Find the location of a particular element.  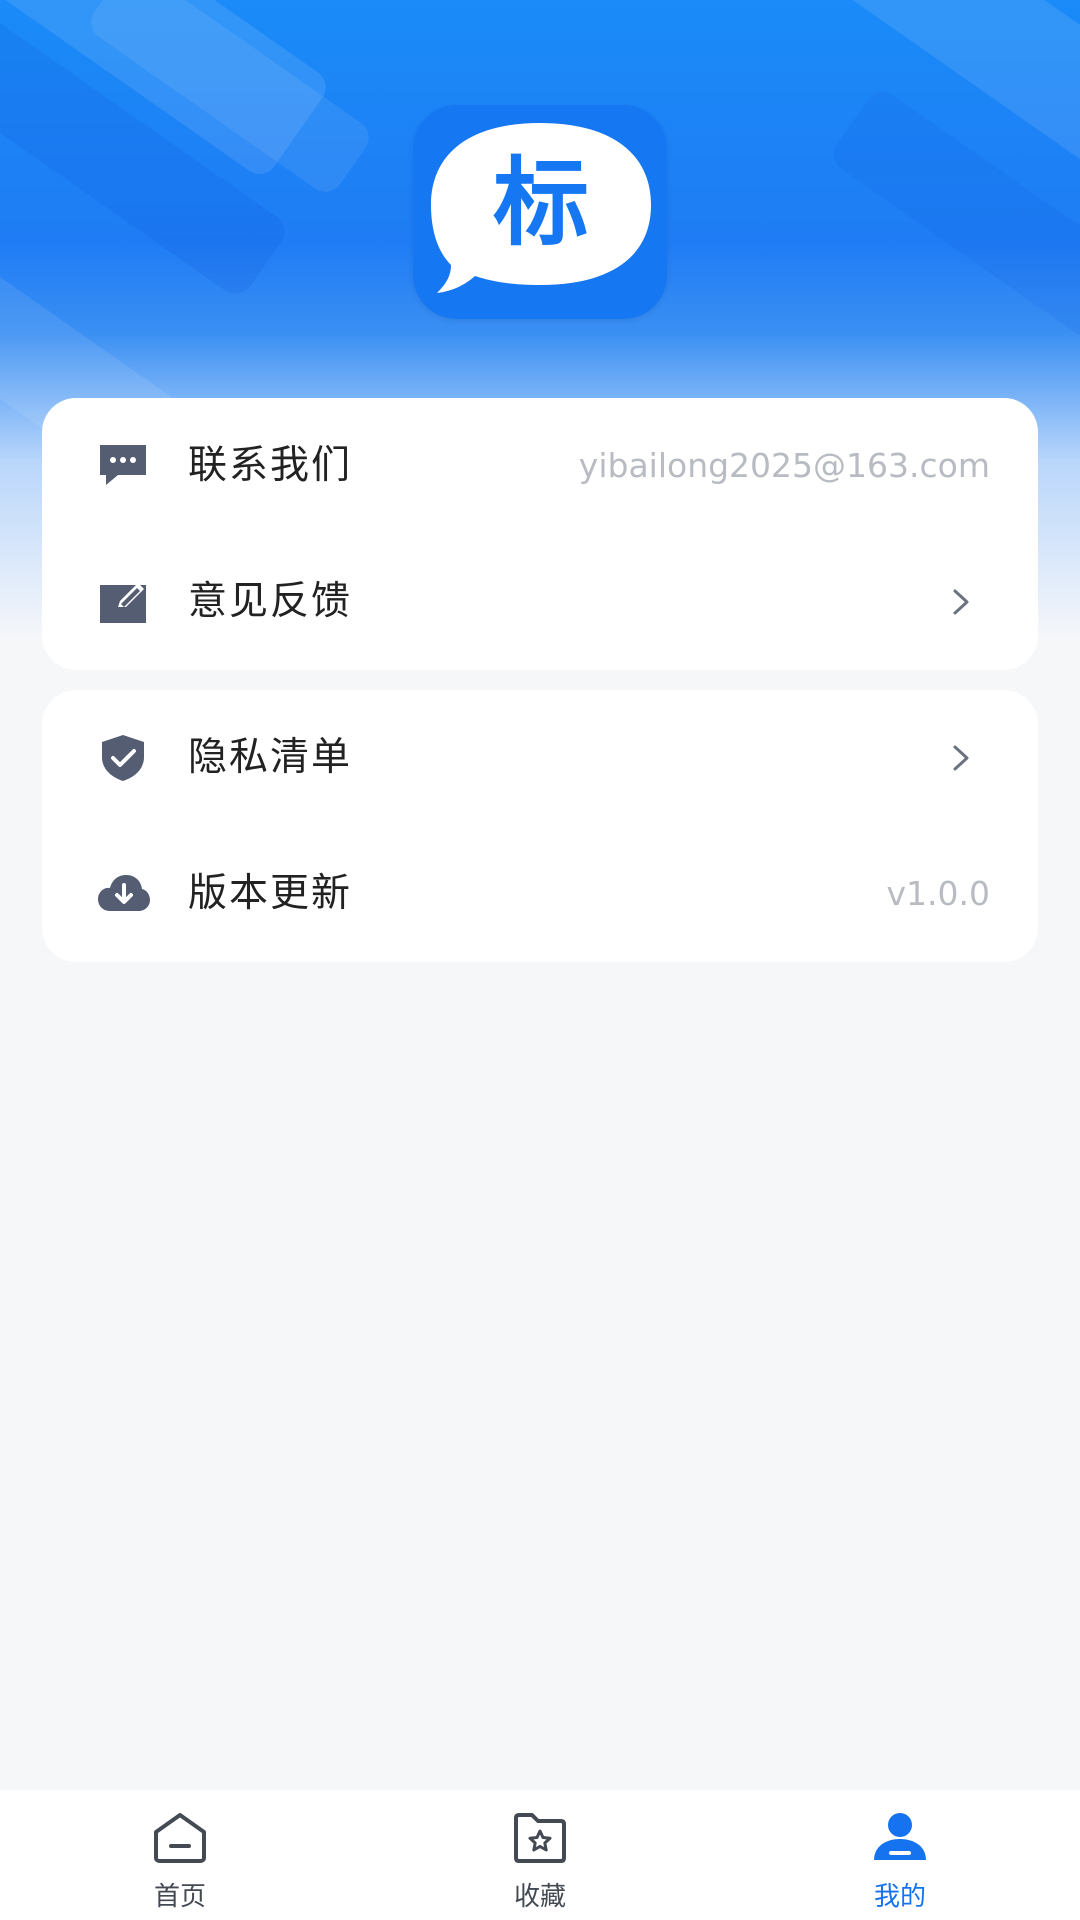

logo-glyph: 标 is located at coordinates (541, 203).